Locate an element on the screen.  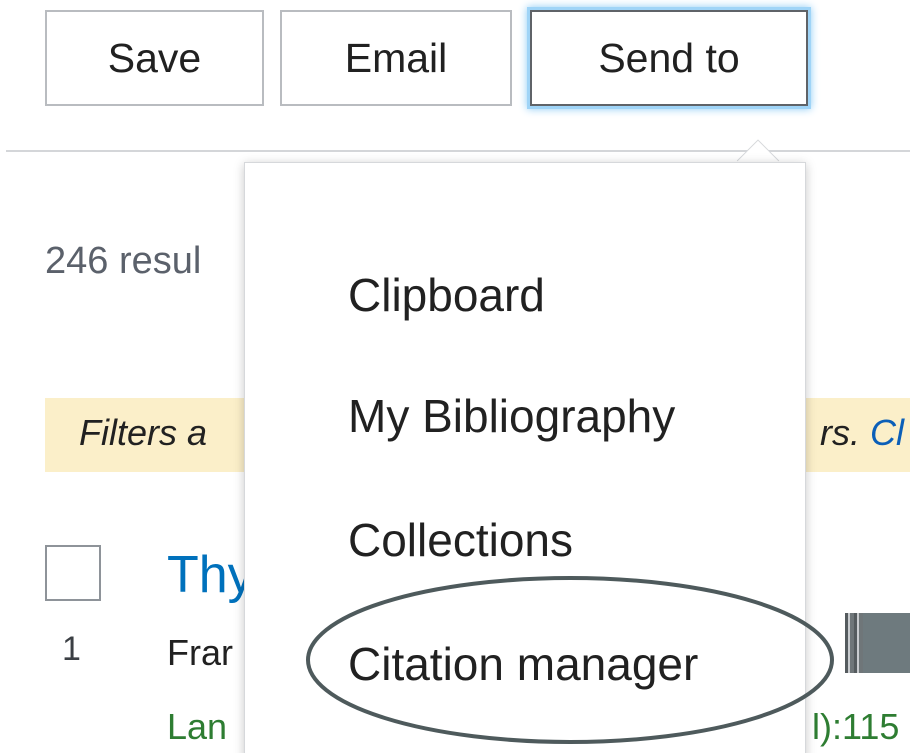
filter-banner-tail: rs. Cl is located at coordinates (862, 433).